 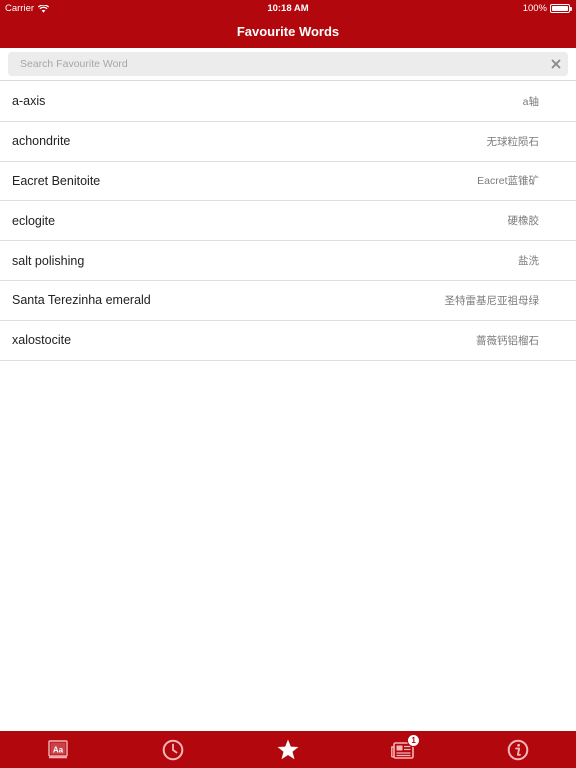 I want to click on news-badge: 1, so click(x=414, y=740).